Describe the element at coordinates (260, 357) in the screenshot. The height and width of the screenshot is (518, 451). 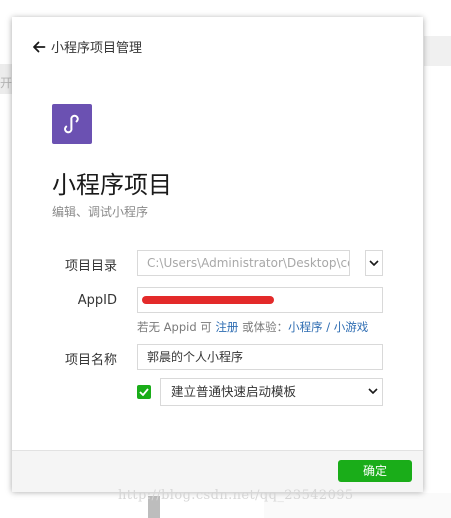
I see `project-name-input: 郭晨的个人小程序` at that location.